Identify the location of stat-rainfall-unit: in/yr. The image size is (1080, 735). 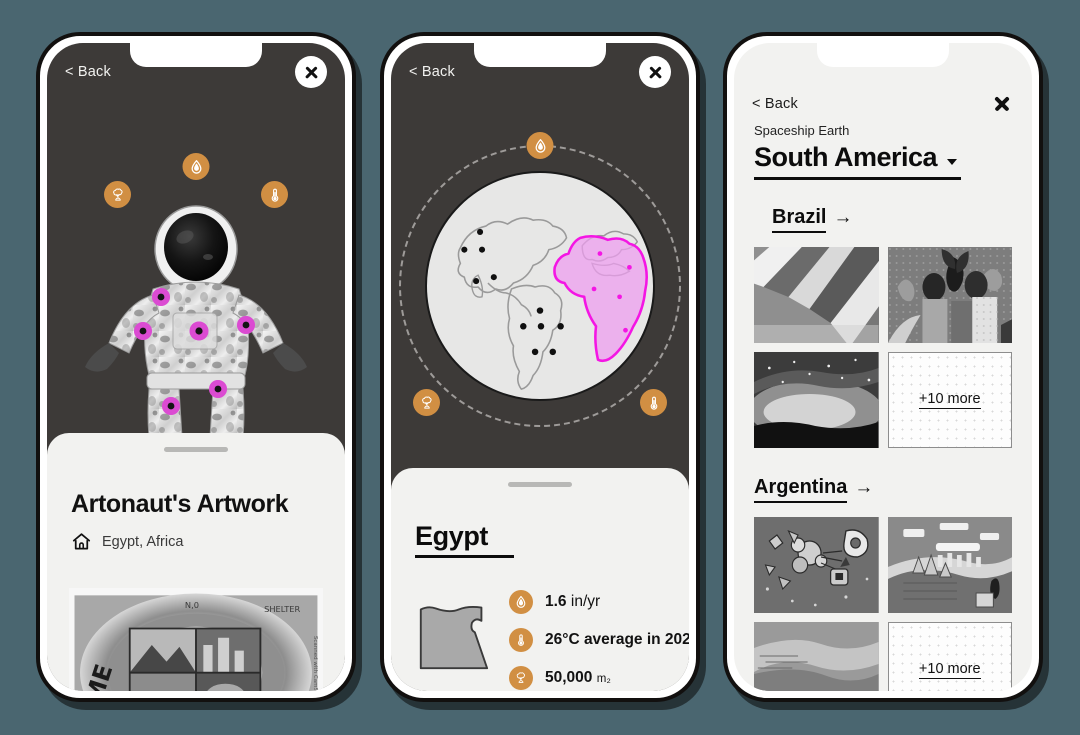
(585, 601).